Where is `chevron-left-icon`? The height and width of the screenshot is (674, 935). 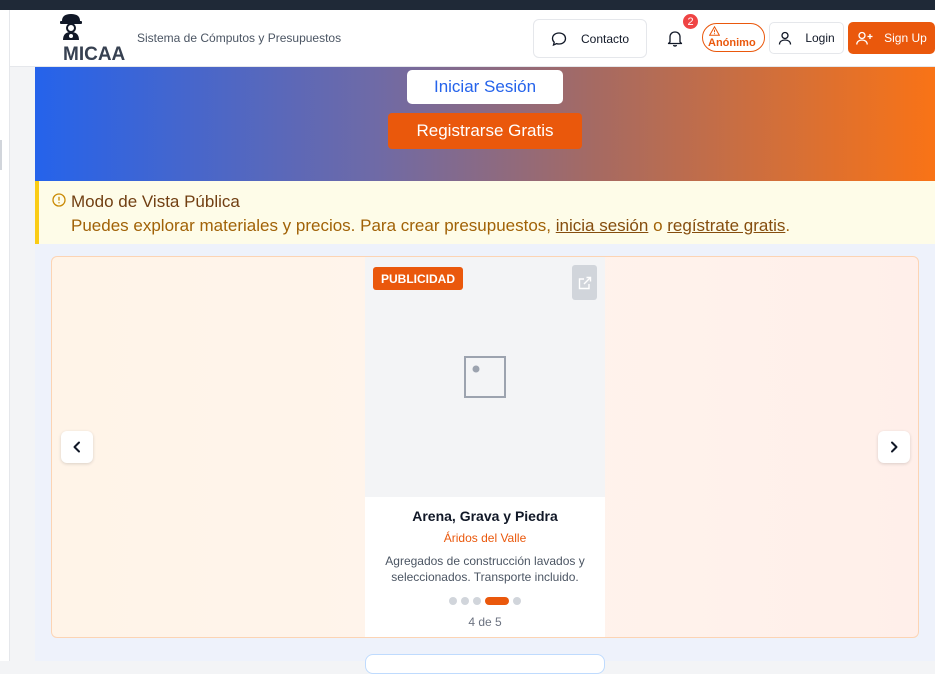 chevron-left-icon is located at coordinates (76, 447).